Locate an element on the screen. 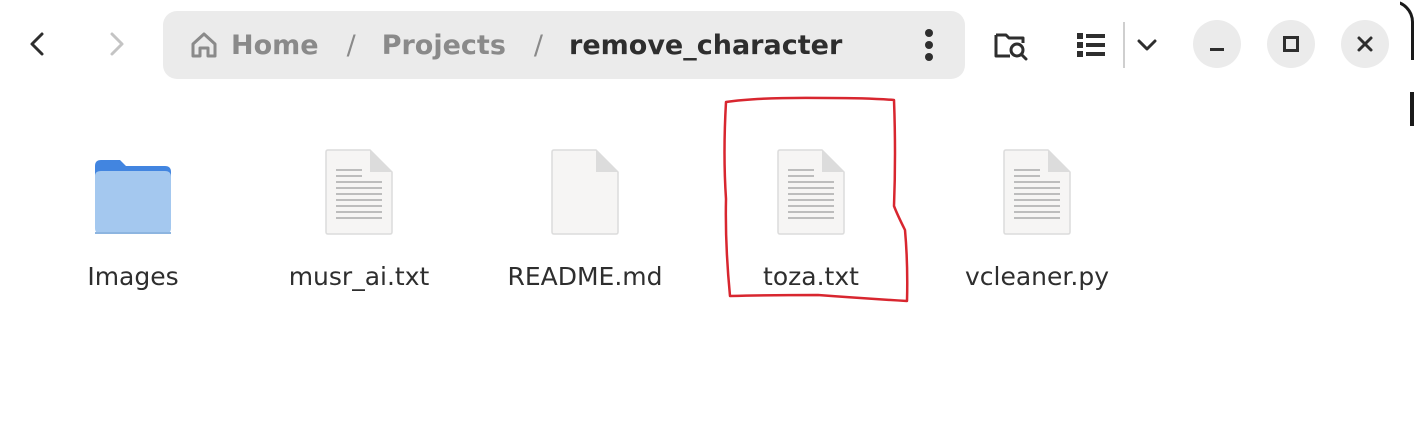  list-view-icon is located at coordinates (1091, 45).